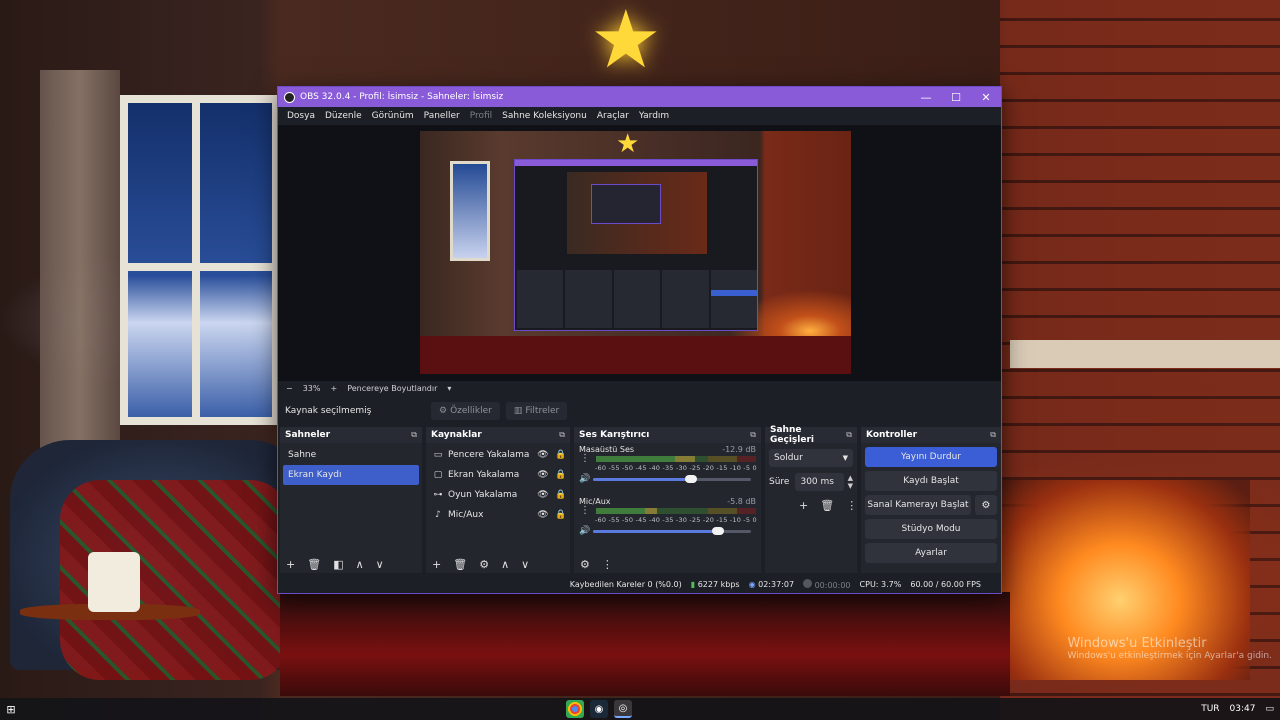 This screenshot has width=1280, height=720. What do you see at coordinates (1145, 354) in the screenshot?
I see `wallpaper-mantle` at bounding box center [1145, 354].